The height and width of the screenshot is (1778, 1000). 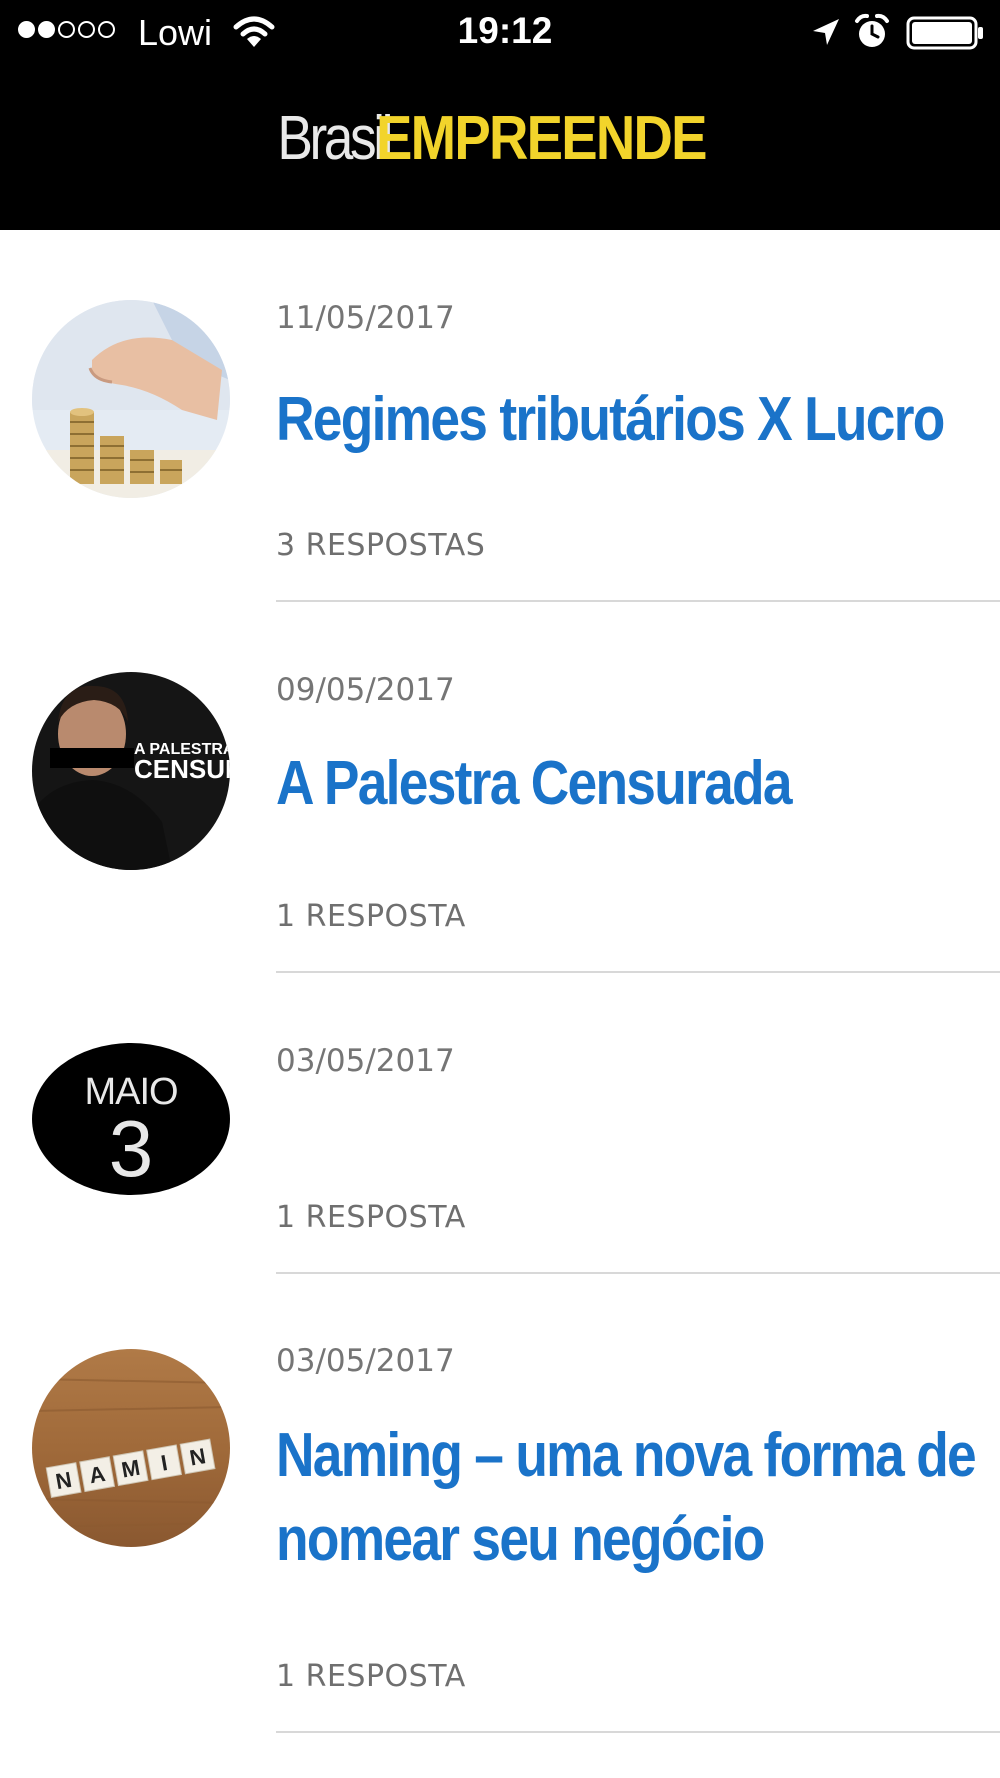 I want to click on calendar-day: 3, so click(x=131, y=1148).